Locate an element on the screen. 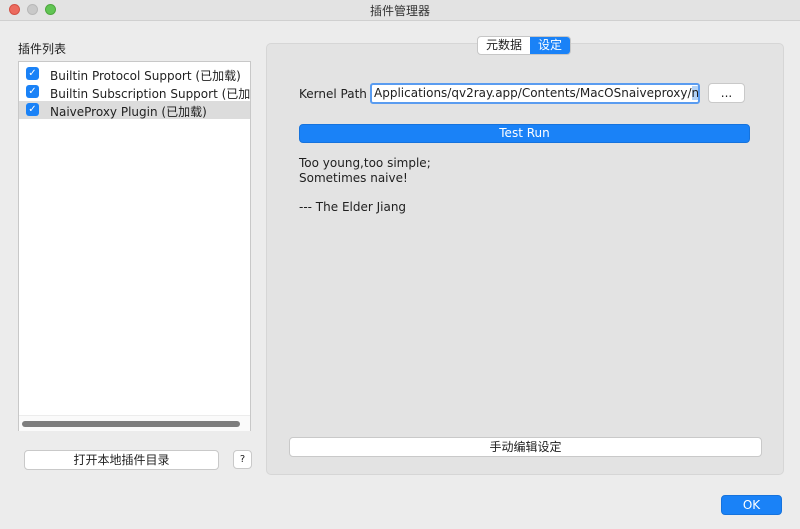 The width and height of the screenshot is (800, 529). manual-edit-settings-button: 手动编辑设定 is located at coordinates (525, 447).